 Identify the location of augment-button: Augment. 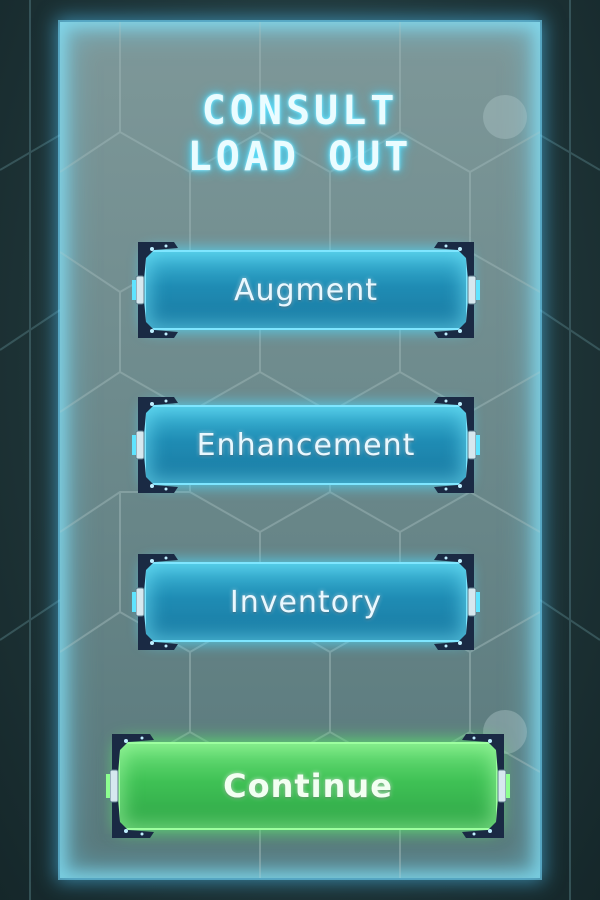
(306, 290).